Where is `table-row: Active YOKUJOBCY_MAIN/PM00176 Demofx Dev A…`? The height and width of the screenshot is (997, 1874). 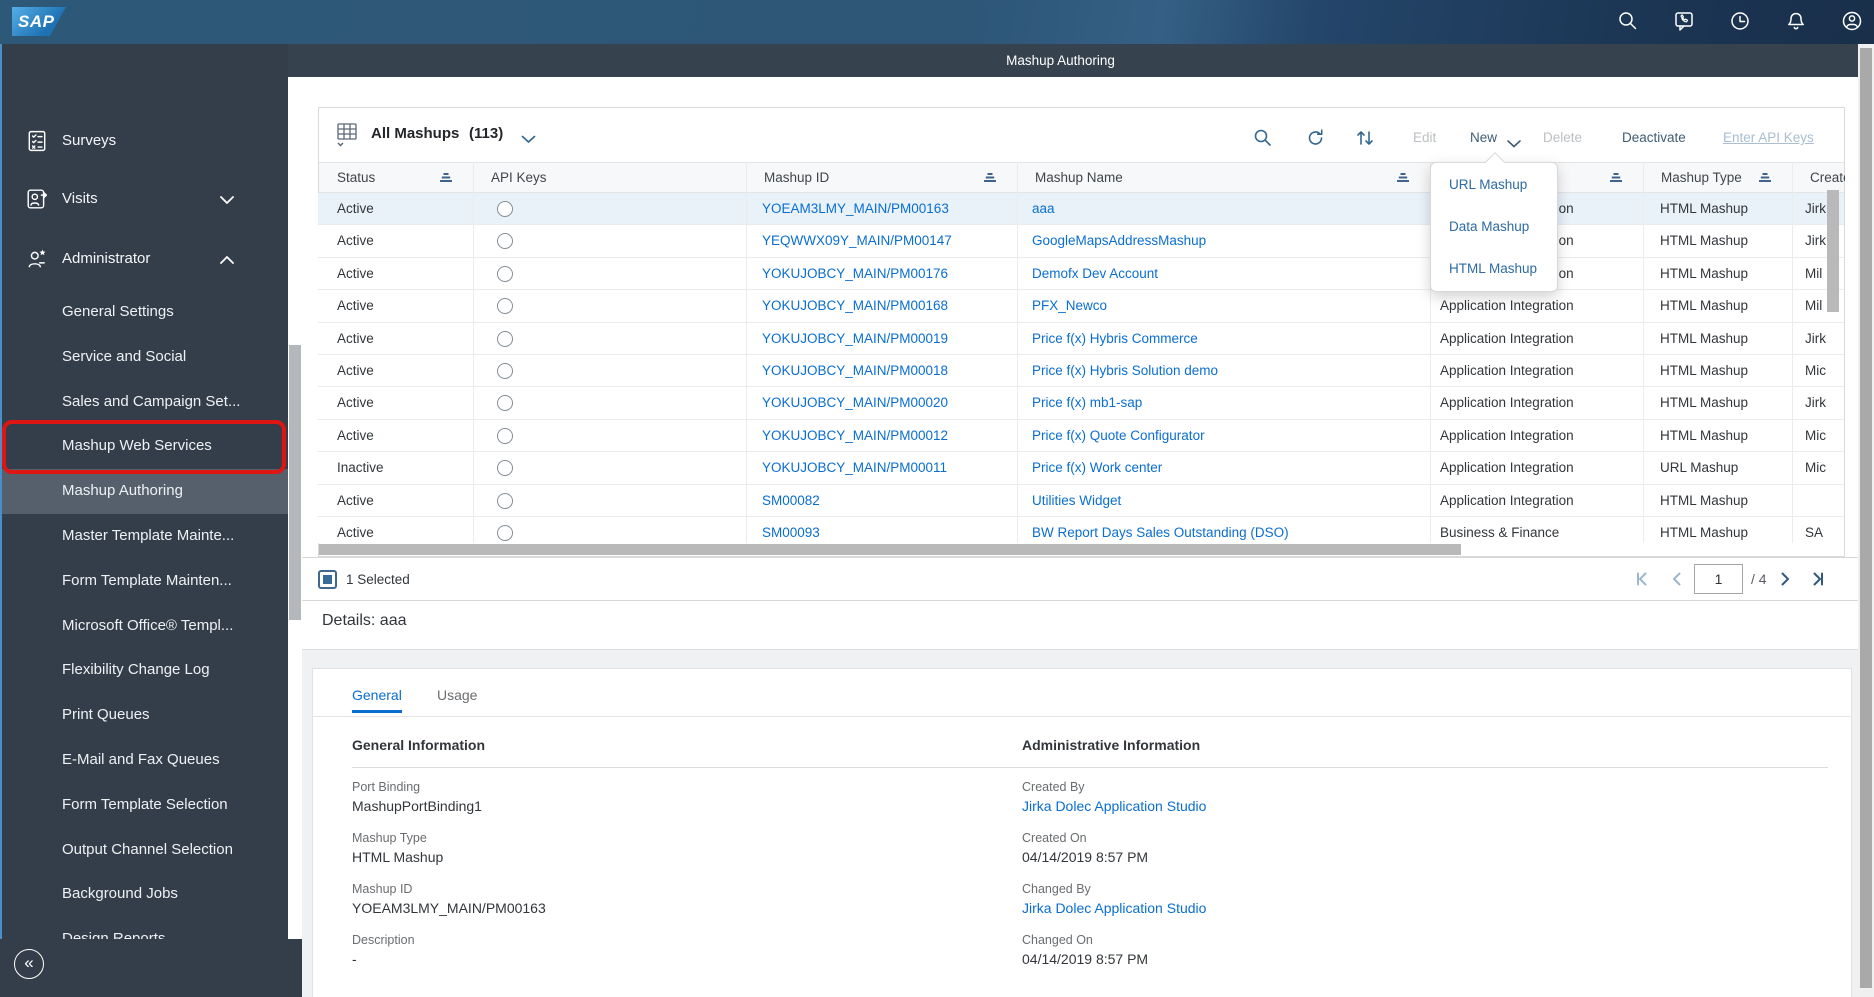
table-row: Active YOKUJOBCY_MAIN/PM00176 Demofx Dev A… is located at coordinates (1081, 274).